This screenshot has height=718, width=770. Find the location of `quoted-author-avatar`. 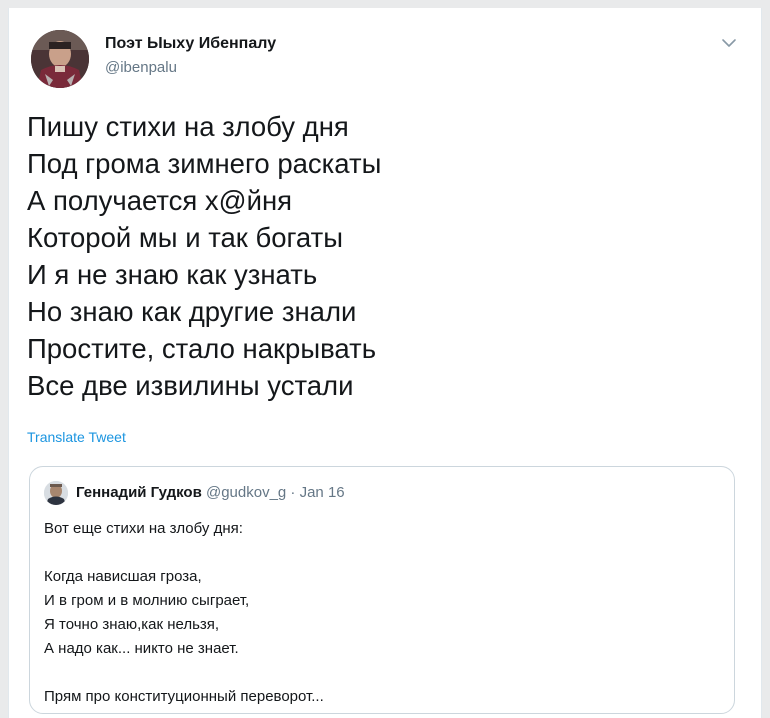

quoted-author-avatar is located at coordinates (56, 493).